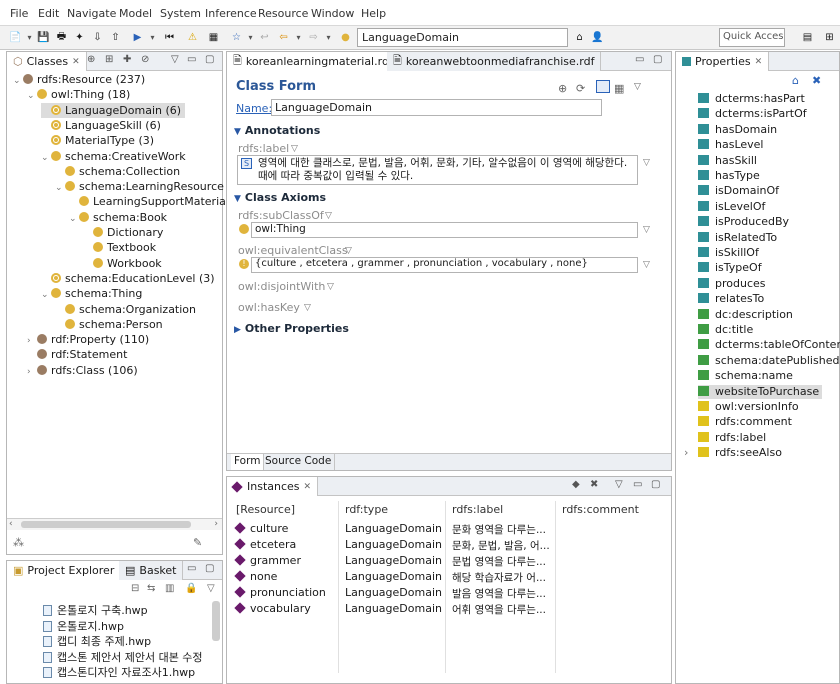 The width and height of the screenshot is (840, 684). I want to click on property-item: schema:datePublished, so click(768, 361).